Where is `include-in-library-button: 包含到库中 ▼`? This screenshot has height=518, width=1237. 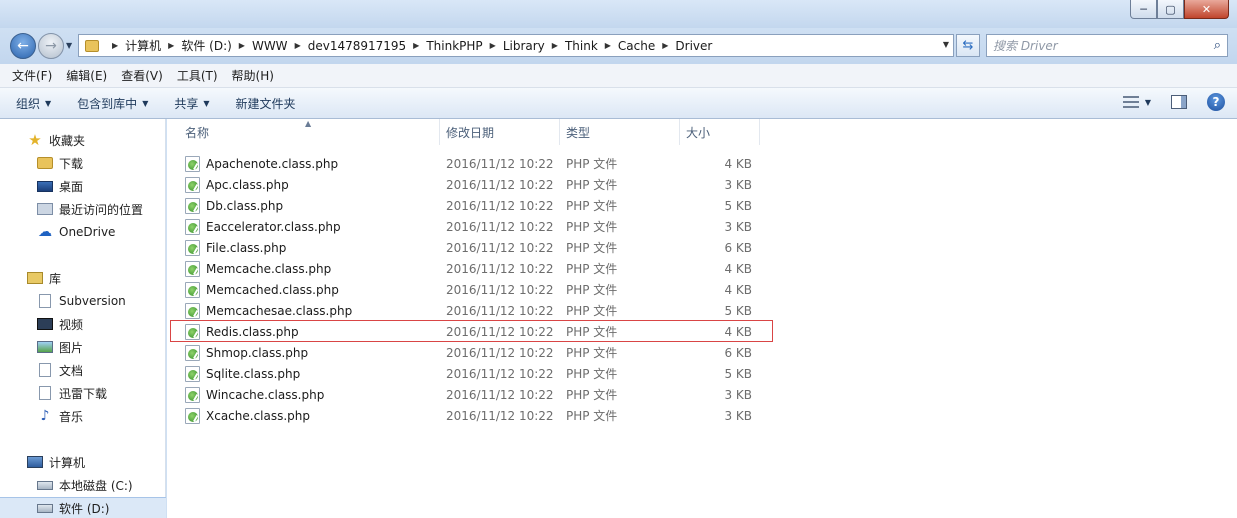 include-in-library-button: 包含到库中 ▼ is located at coordinates (112, 103).